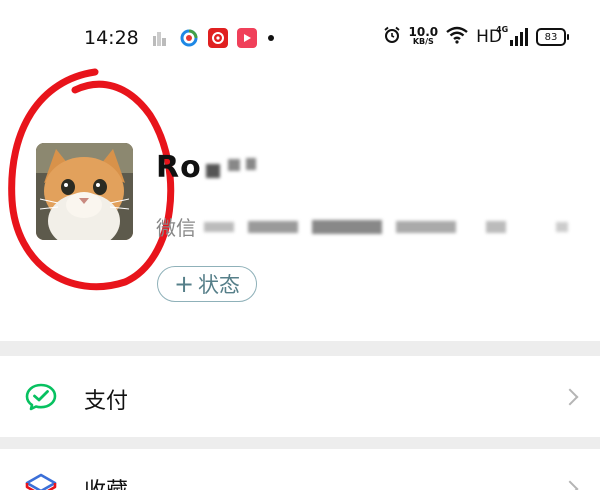  I want to click on avatar, so click(84, 191).